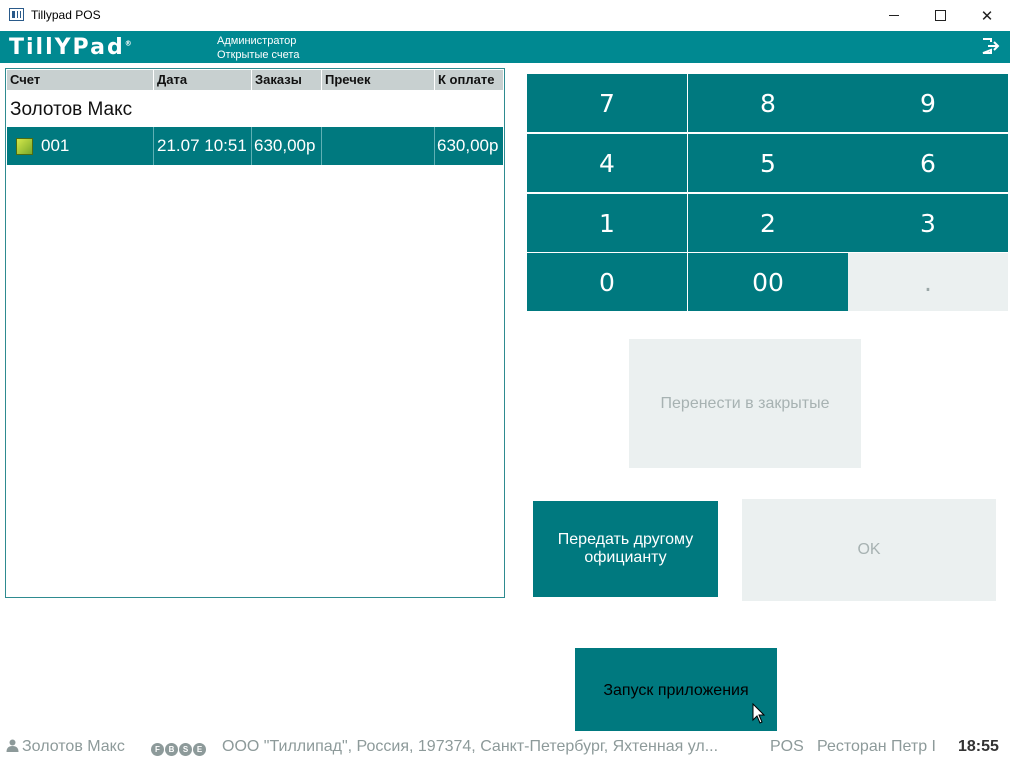 The width and height of the screenshot is (1010, 761). I want to click on key-0: 0, so click(607, 282).